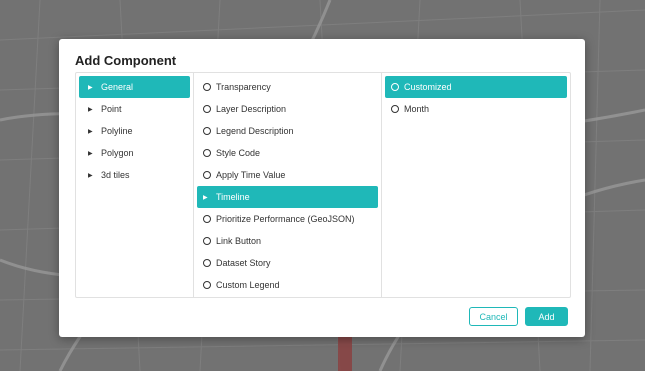 The image size is (645, 371). Describe the element at coordinates (287, 153) in the screenshot. I see `component-item-style-code: Style Code` at that location.